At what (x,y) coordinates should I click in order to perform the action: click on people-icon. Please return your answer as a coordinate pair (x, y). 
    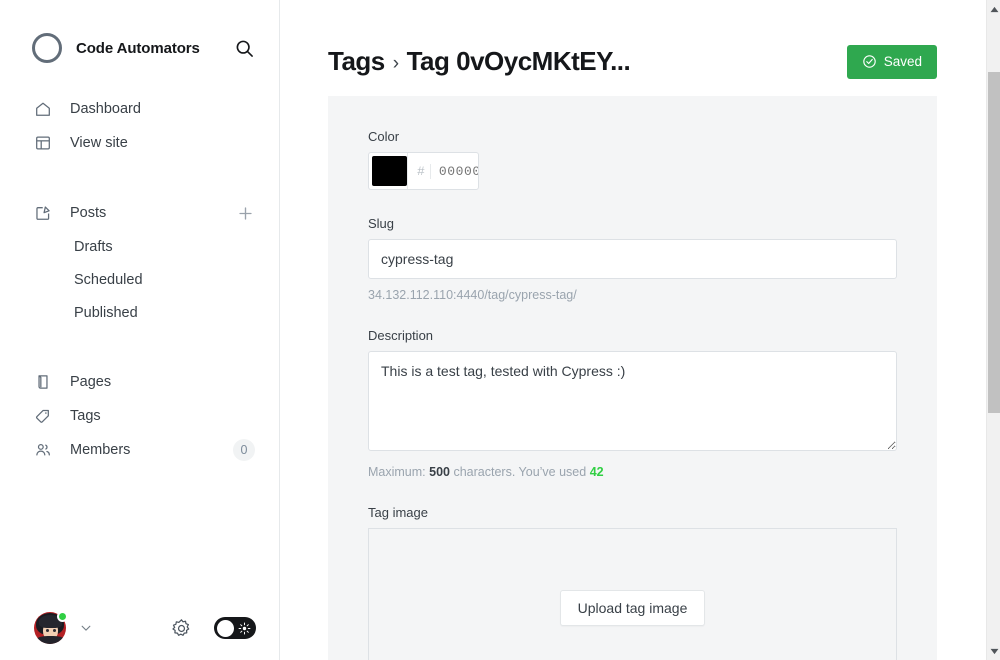
    Looking at the image, I should click on (43, 450).